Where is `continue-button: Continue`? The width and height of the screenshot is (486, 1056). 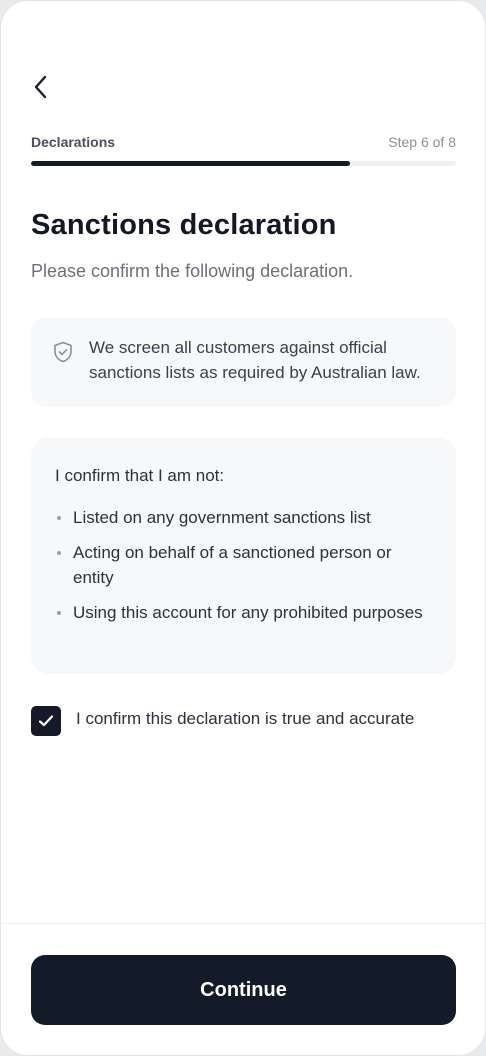
continue-button: Continue is located at coordinates (243, 990).